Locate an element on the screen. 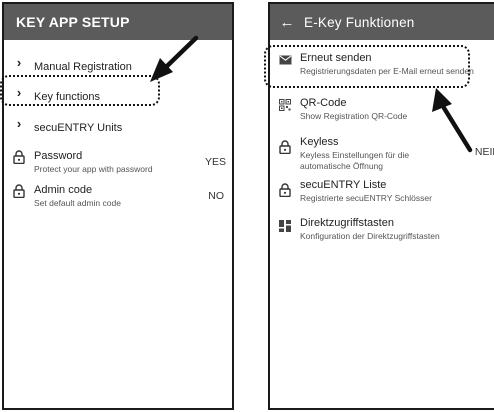  nav-item-secuentry-units: › secuENTRY Units is located at coordinates (118, 126).